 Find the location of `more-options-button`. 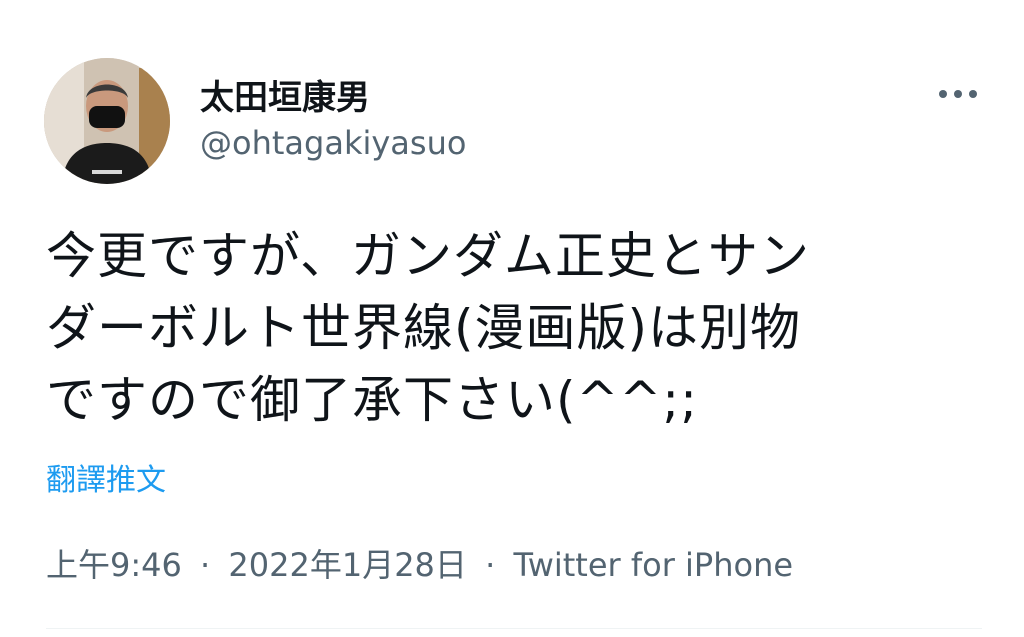

more-options-button is located at coordinates (958, 94).